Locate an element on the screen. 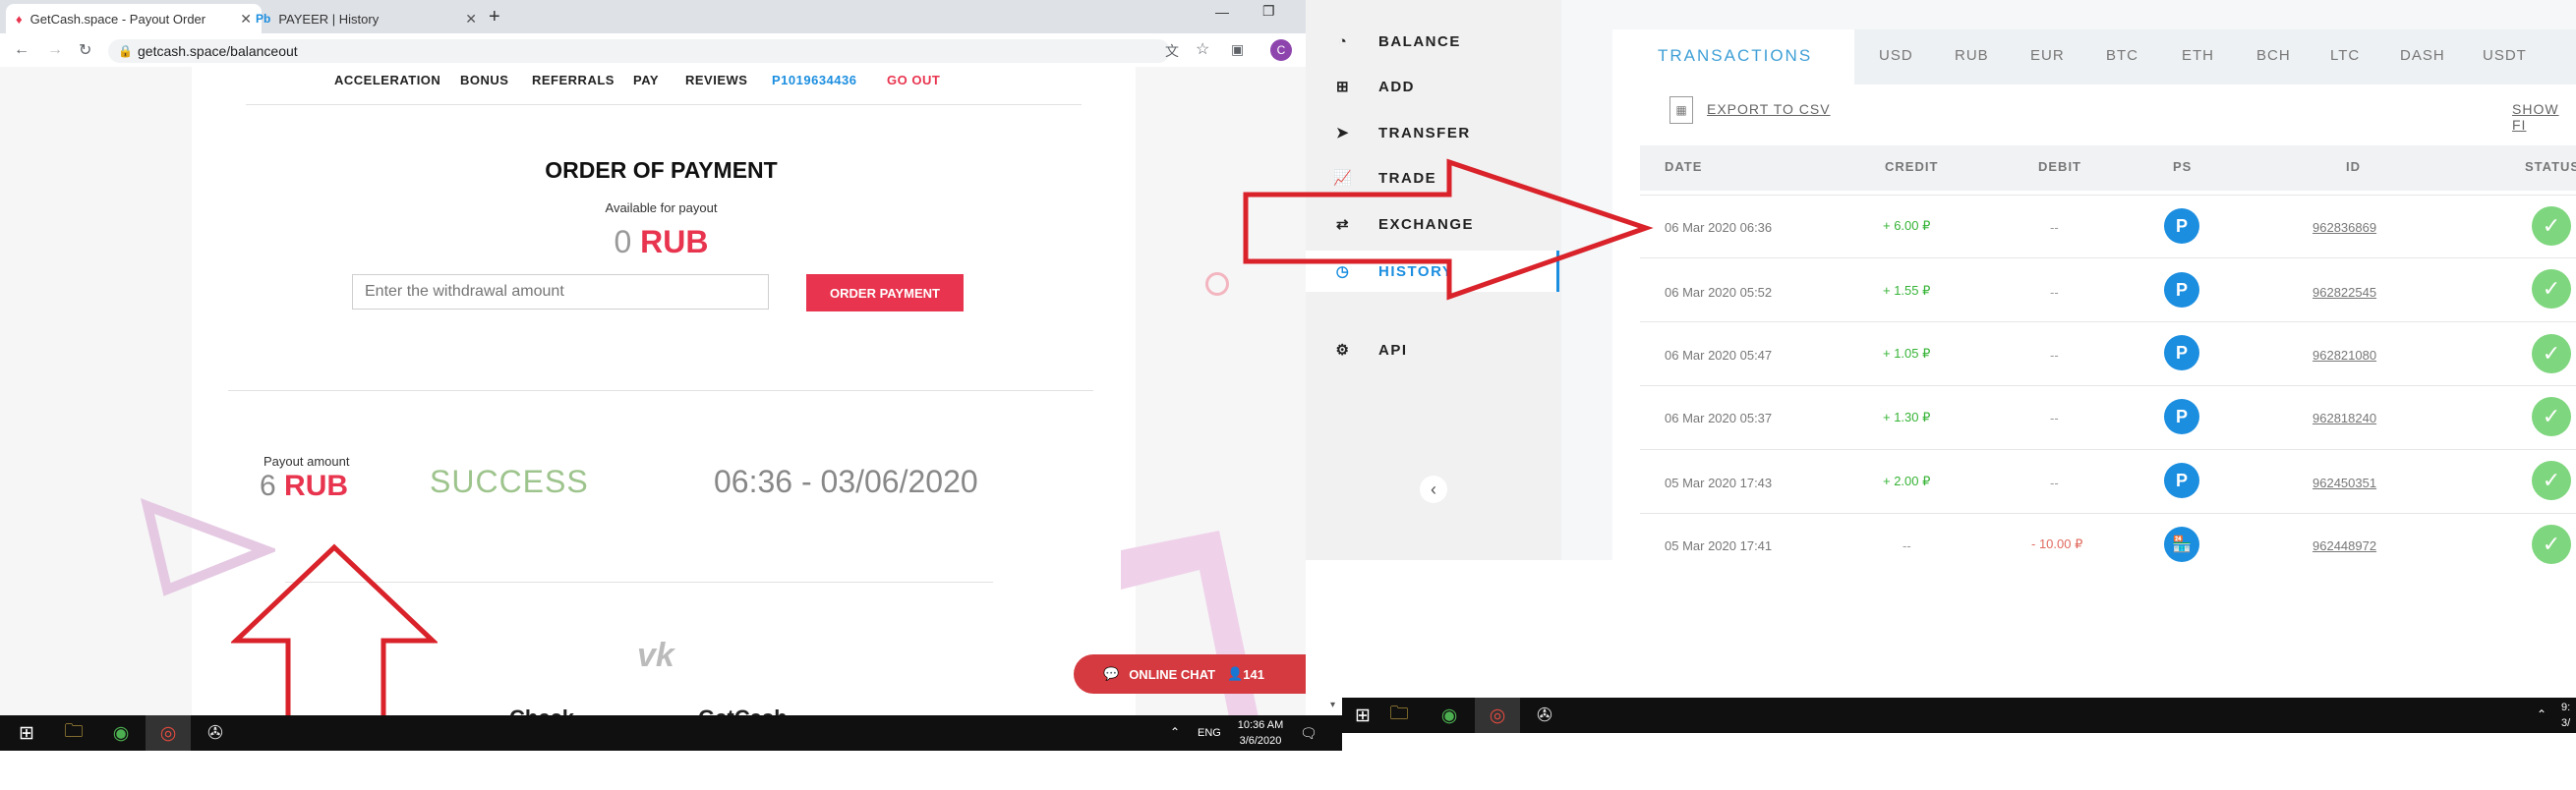 This screenshot has width=2576, height=790. show-filter-link: SHOW FI is located at coordinates (2544, 117).